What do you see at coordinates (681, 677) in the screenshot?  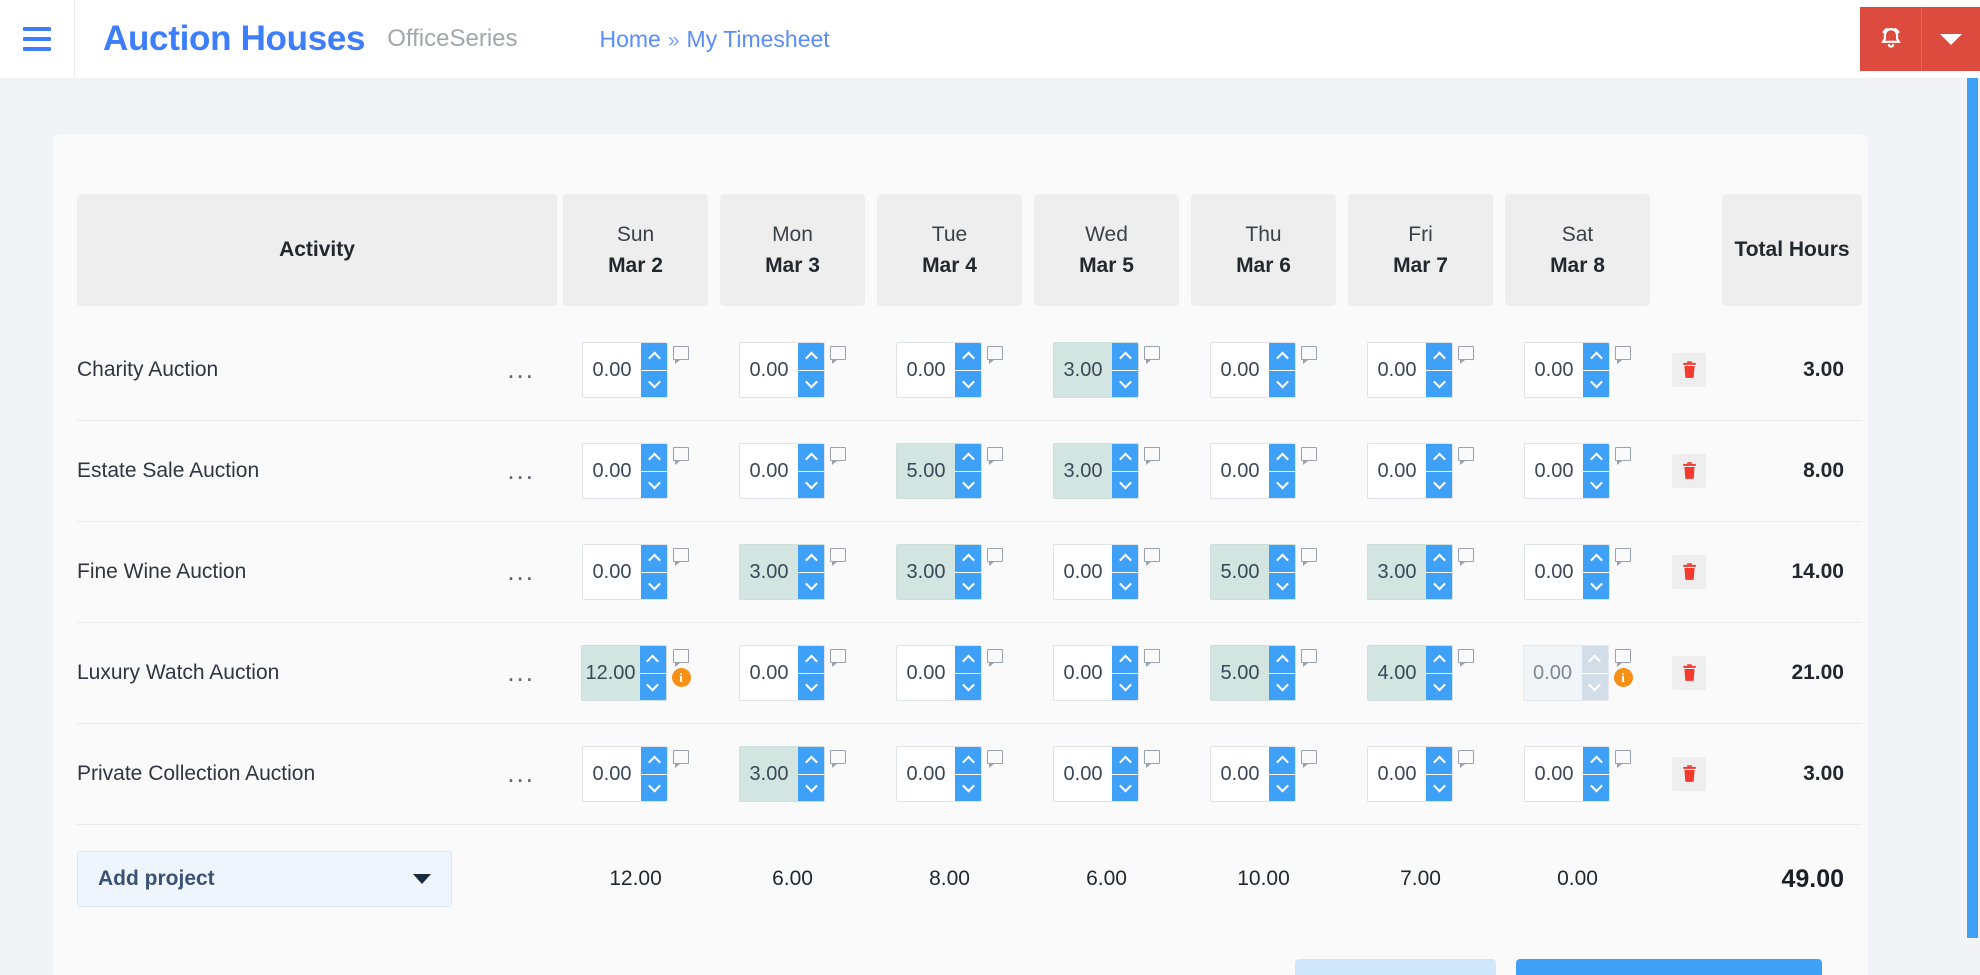 I see `info-icon: i` at bounding box center [681, 677].